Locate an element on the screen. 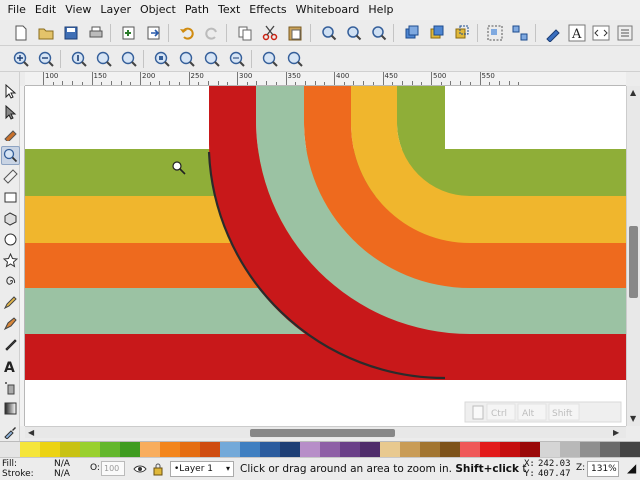  calligraphy-tool-icon is located at coordinates (10, 344).